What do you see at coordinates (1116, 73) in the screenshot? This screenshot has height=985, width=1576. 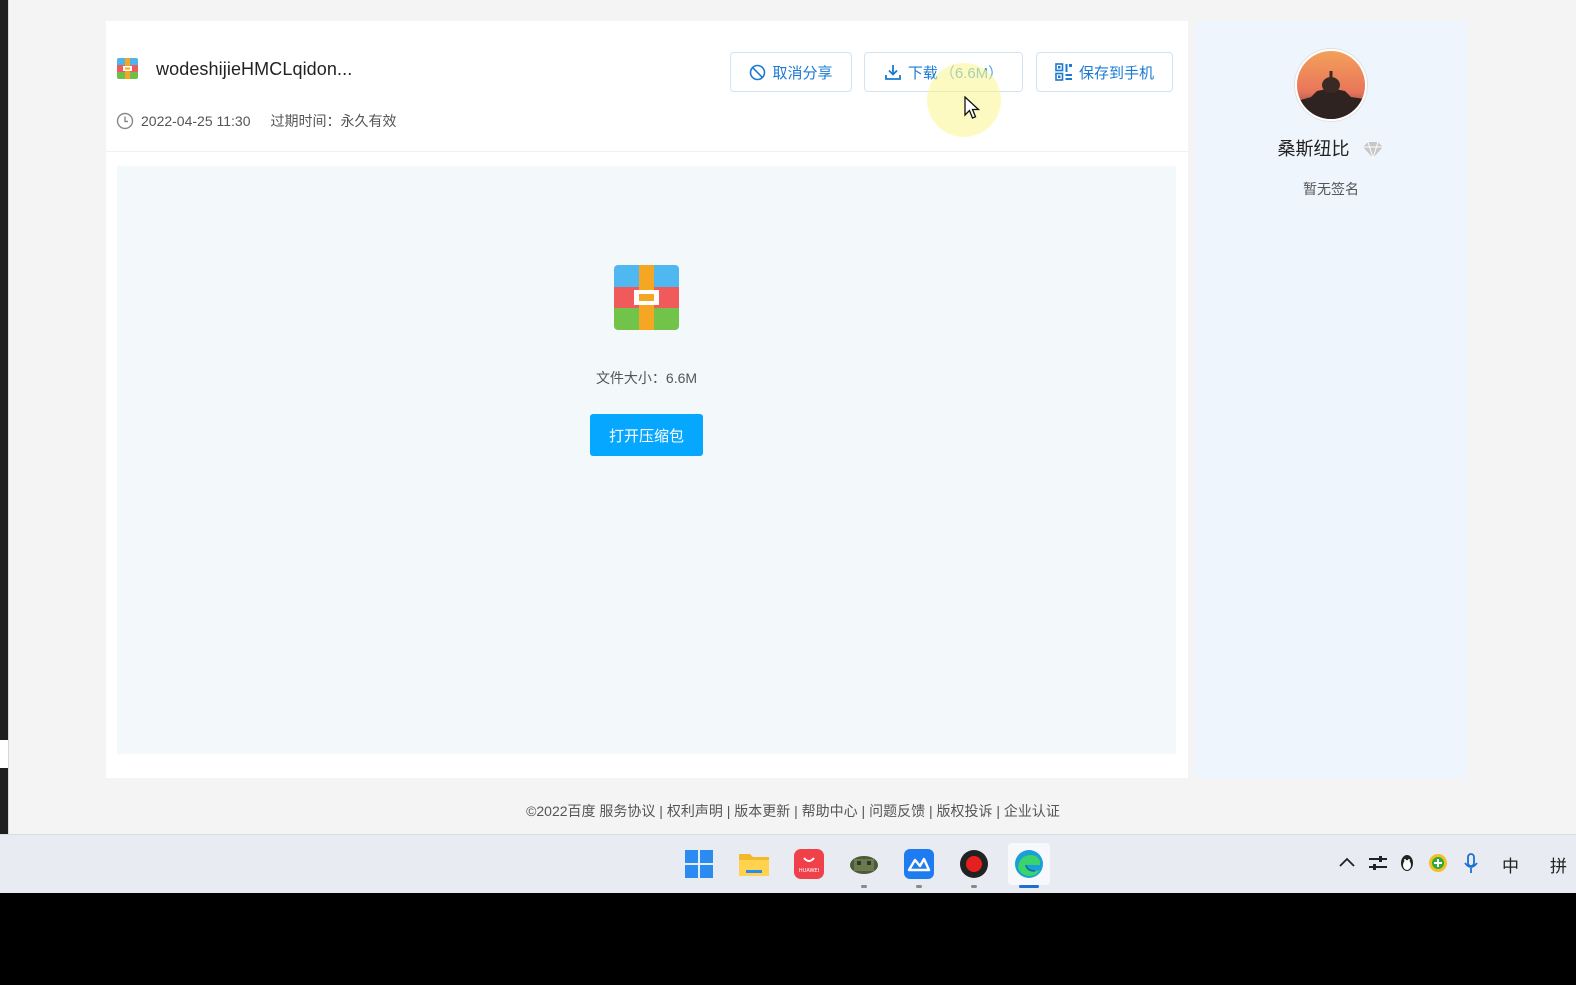 I see `save-to-phone-label: 保存到手机` at bounding box center [1116, 73].